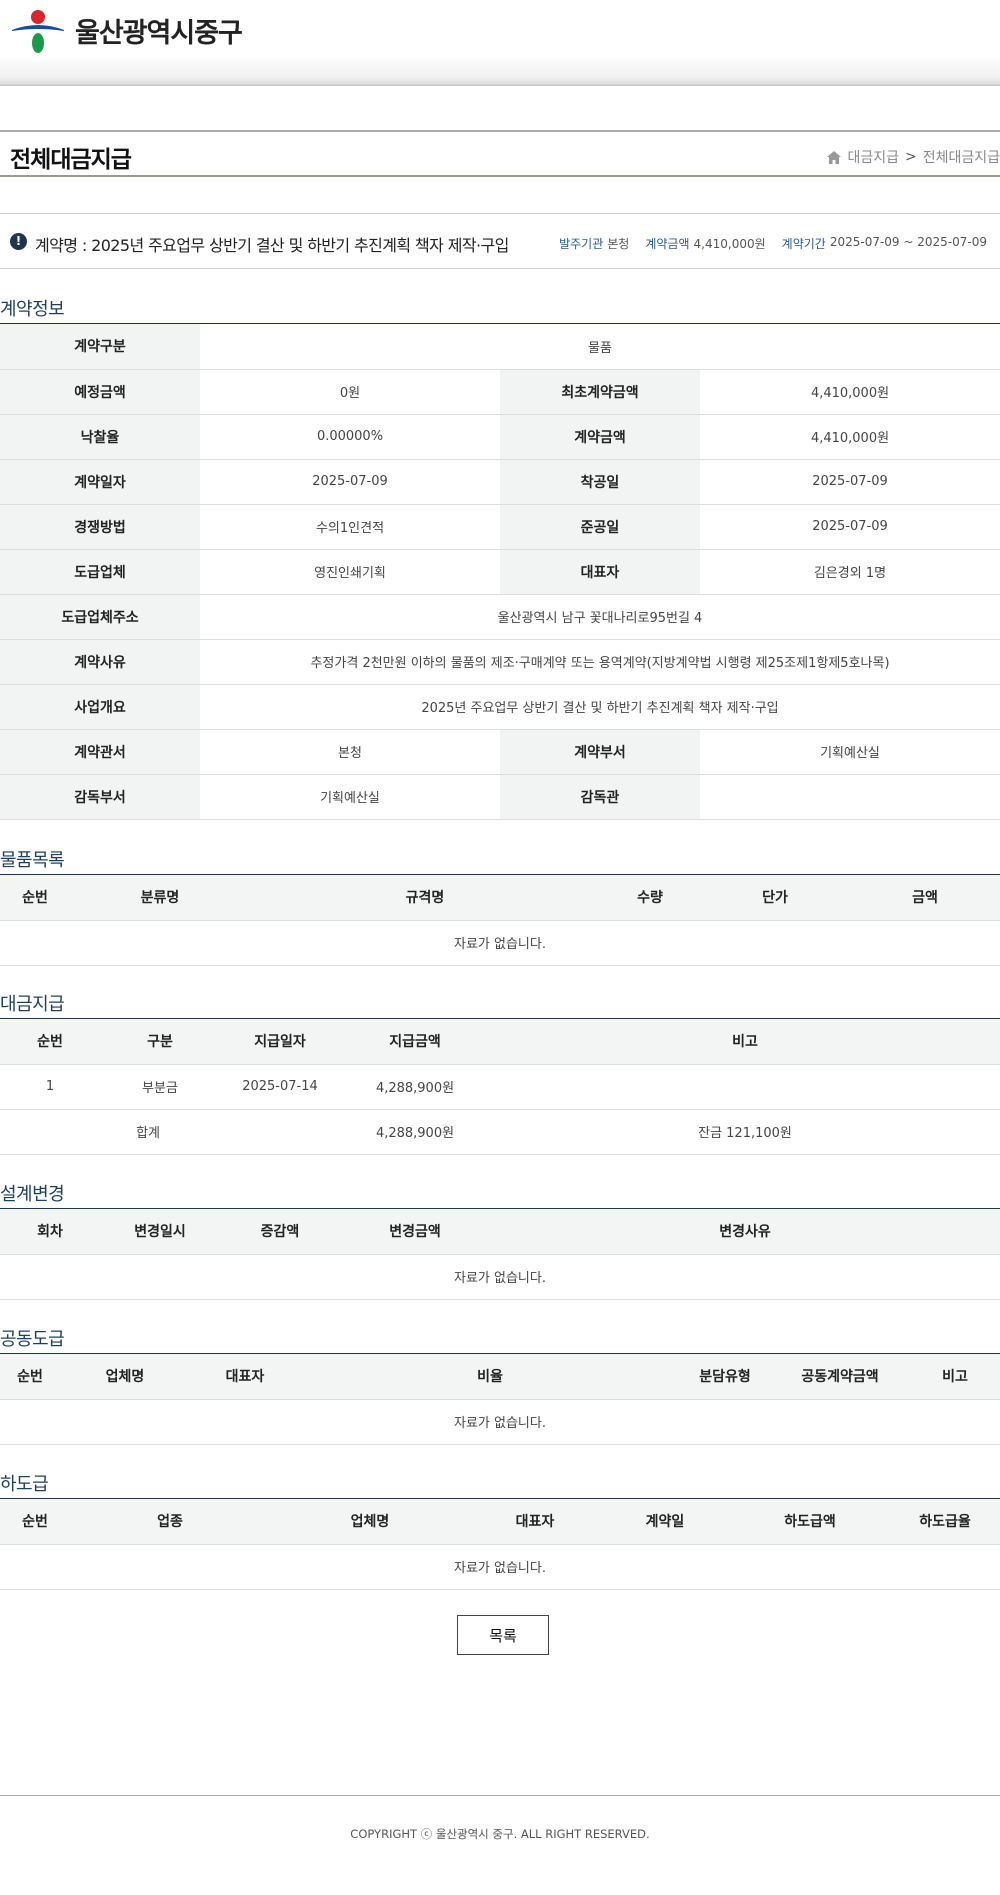  I want to click on info-value: 2025-07-09, so click(850, 482).